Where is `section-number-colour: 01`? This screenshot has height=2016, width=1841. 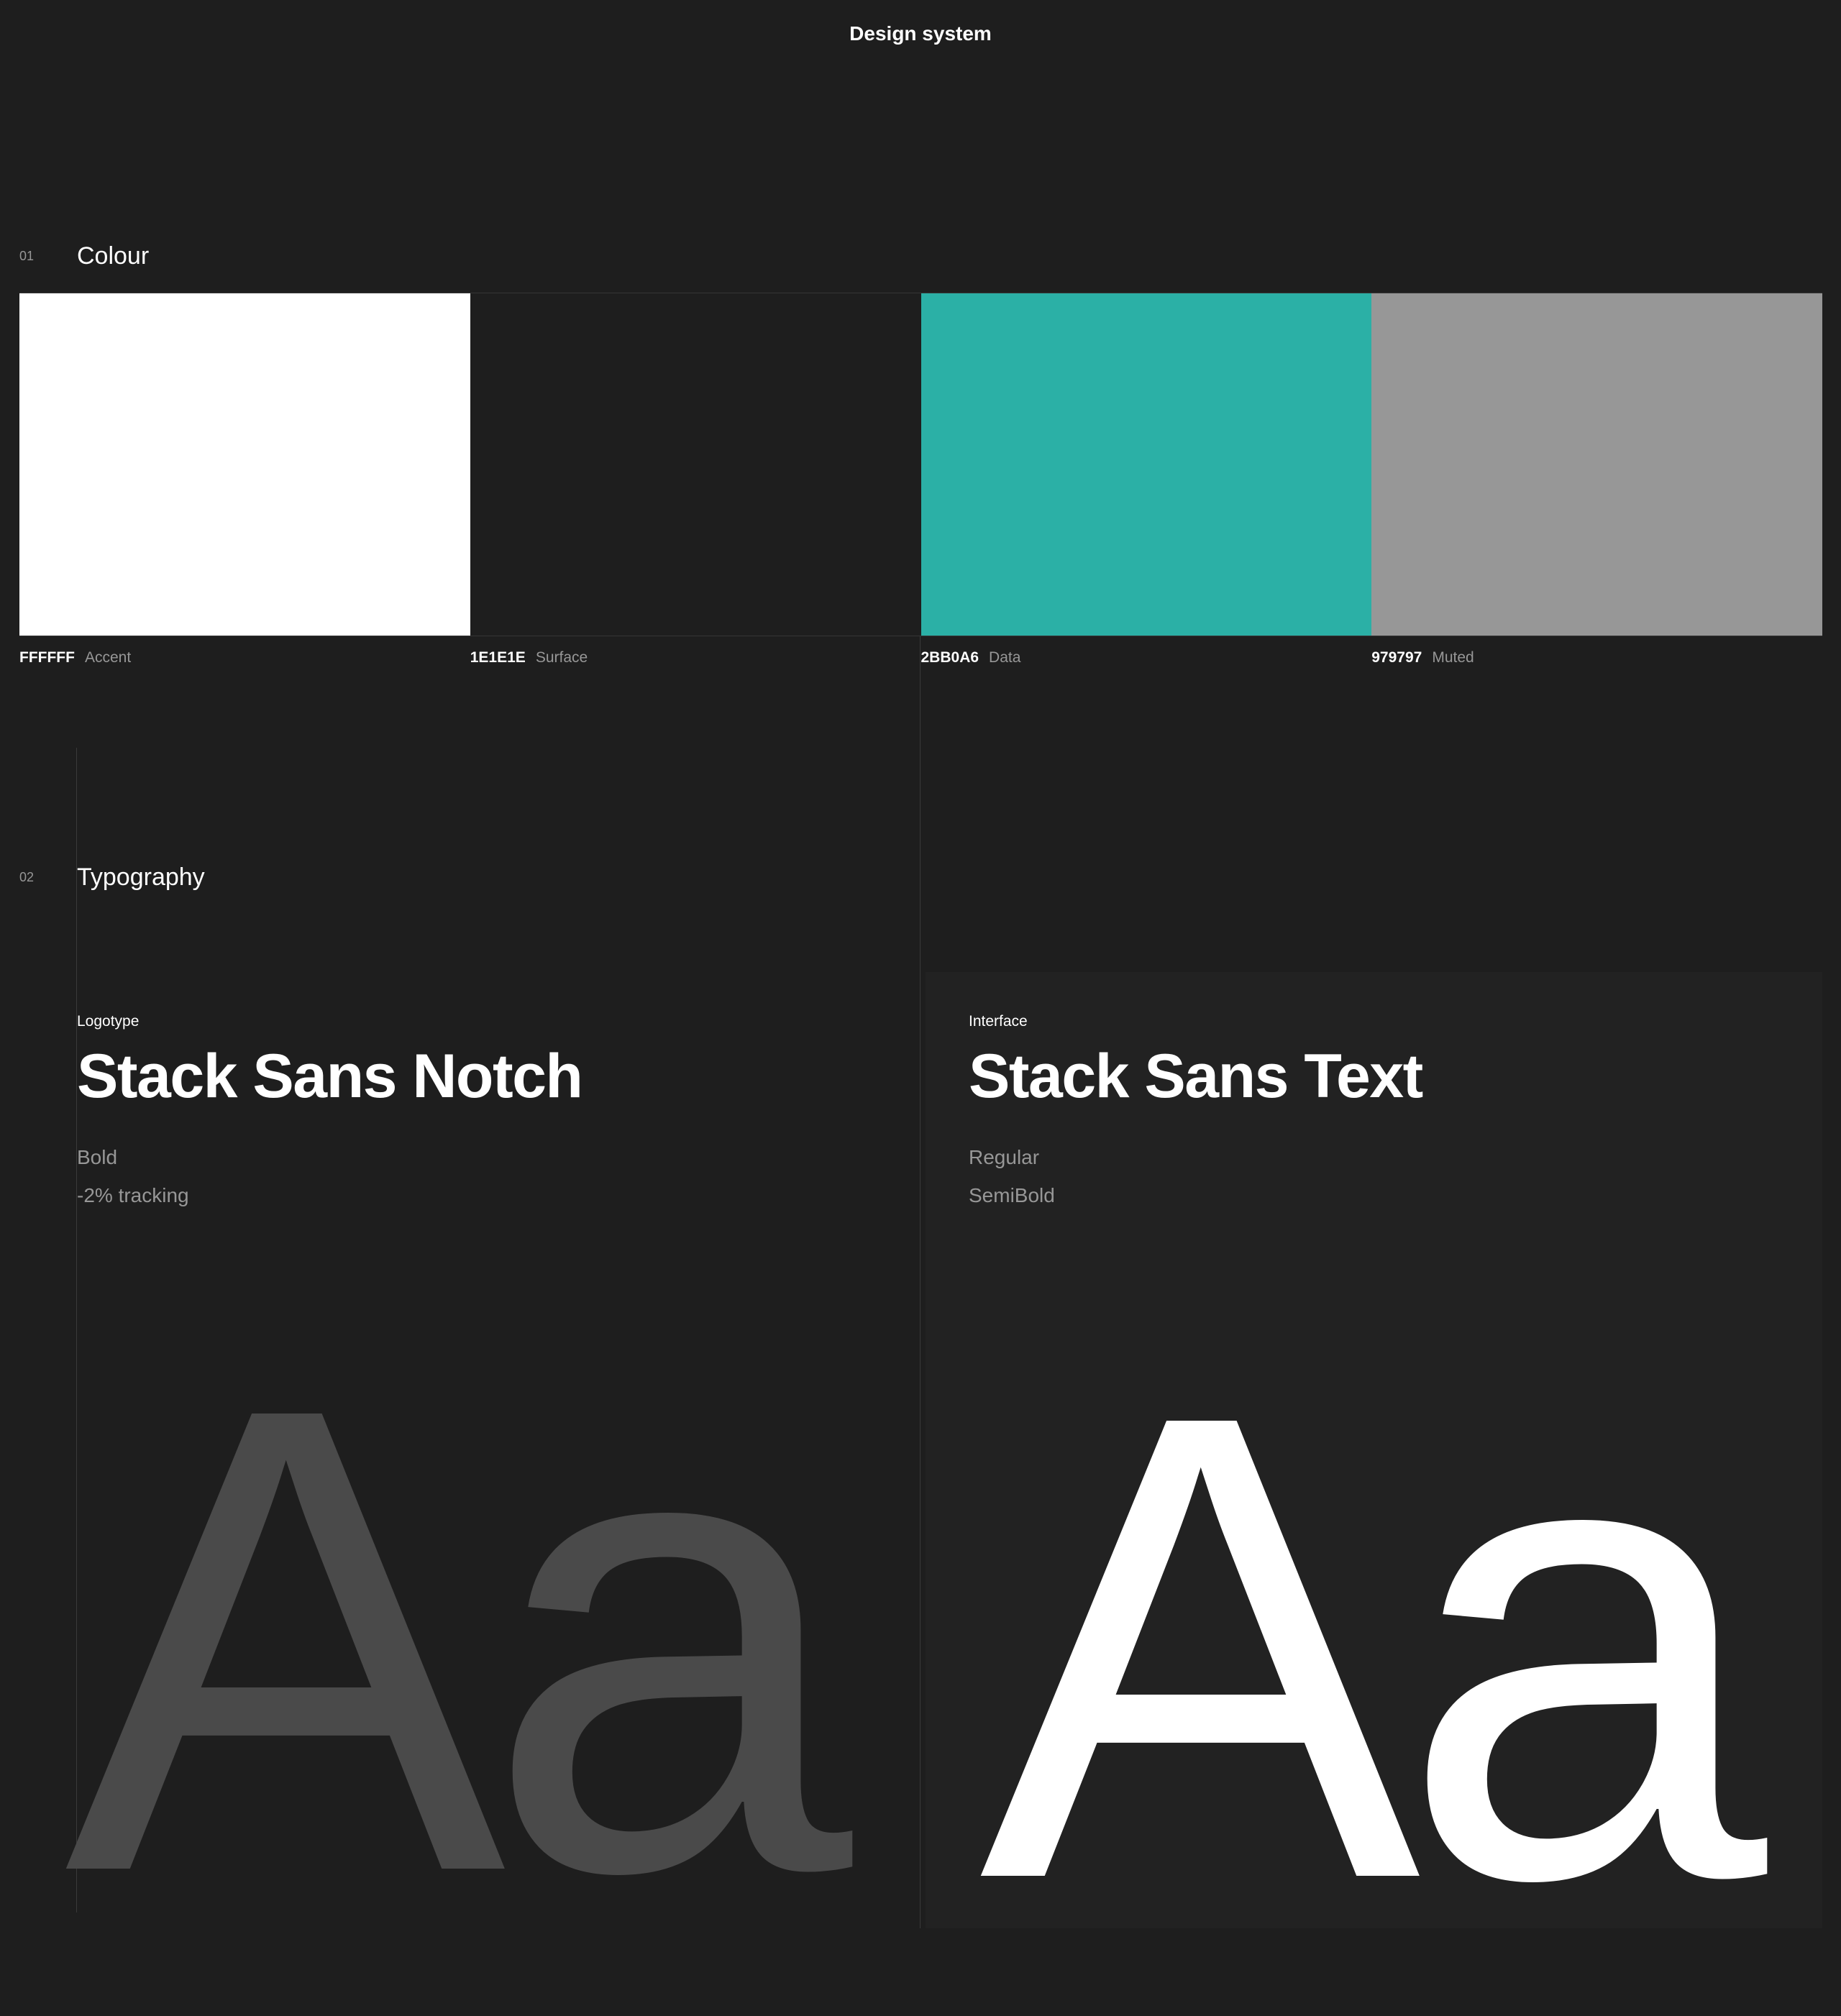 section-number-colour: 01 is located at coordinates (27, 256).